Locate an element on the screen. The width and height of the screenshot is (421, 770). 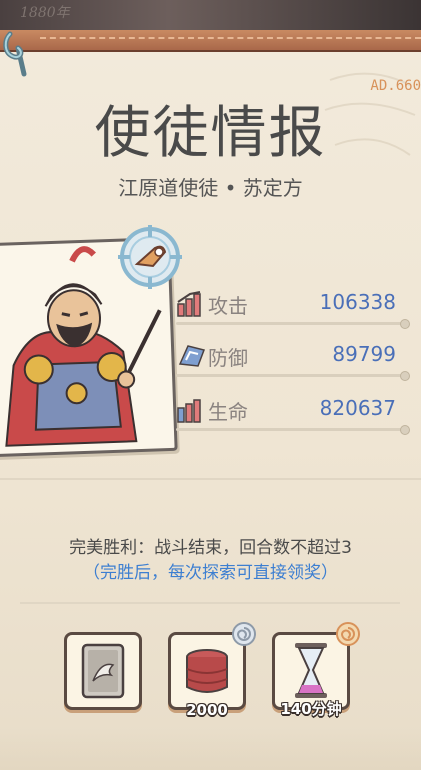
hook-icon is located at coordinates (15, 54).